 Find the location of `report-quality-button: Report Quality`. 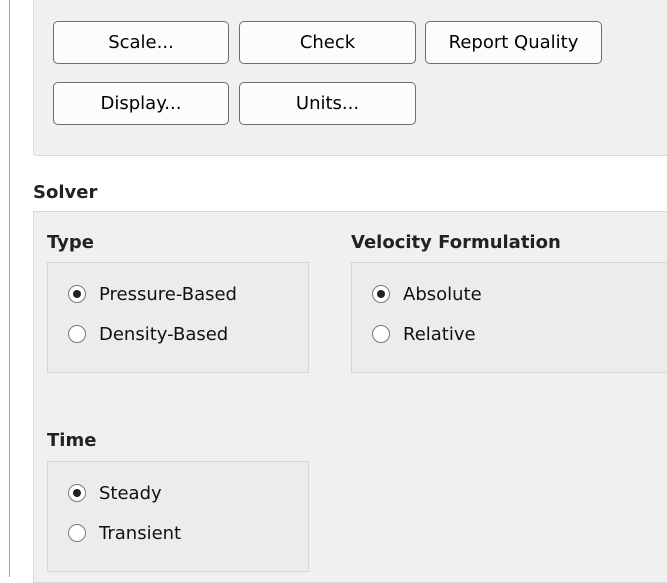

report-quality-button: Report Quality is located at coordinates (513, 42).